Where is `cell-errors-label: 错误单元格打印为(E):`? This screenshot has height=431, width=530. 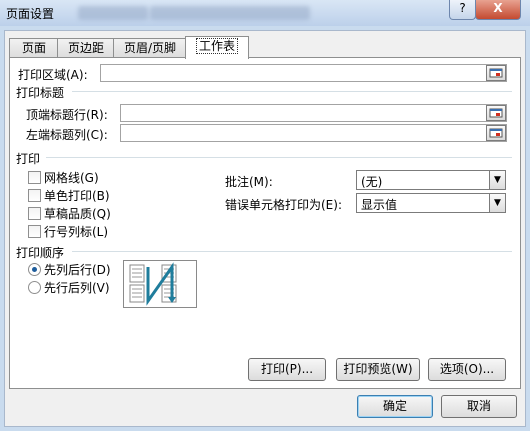
cell-errors-label: 错误单元格打印为(E): is located at coordinates (283, 205).